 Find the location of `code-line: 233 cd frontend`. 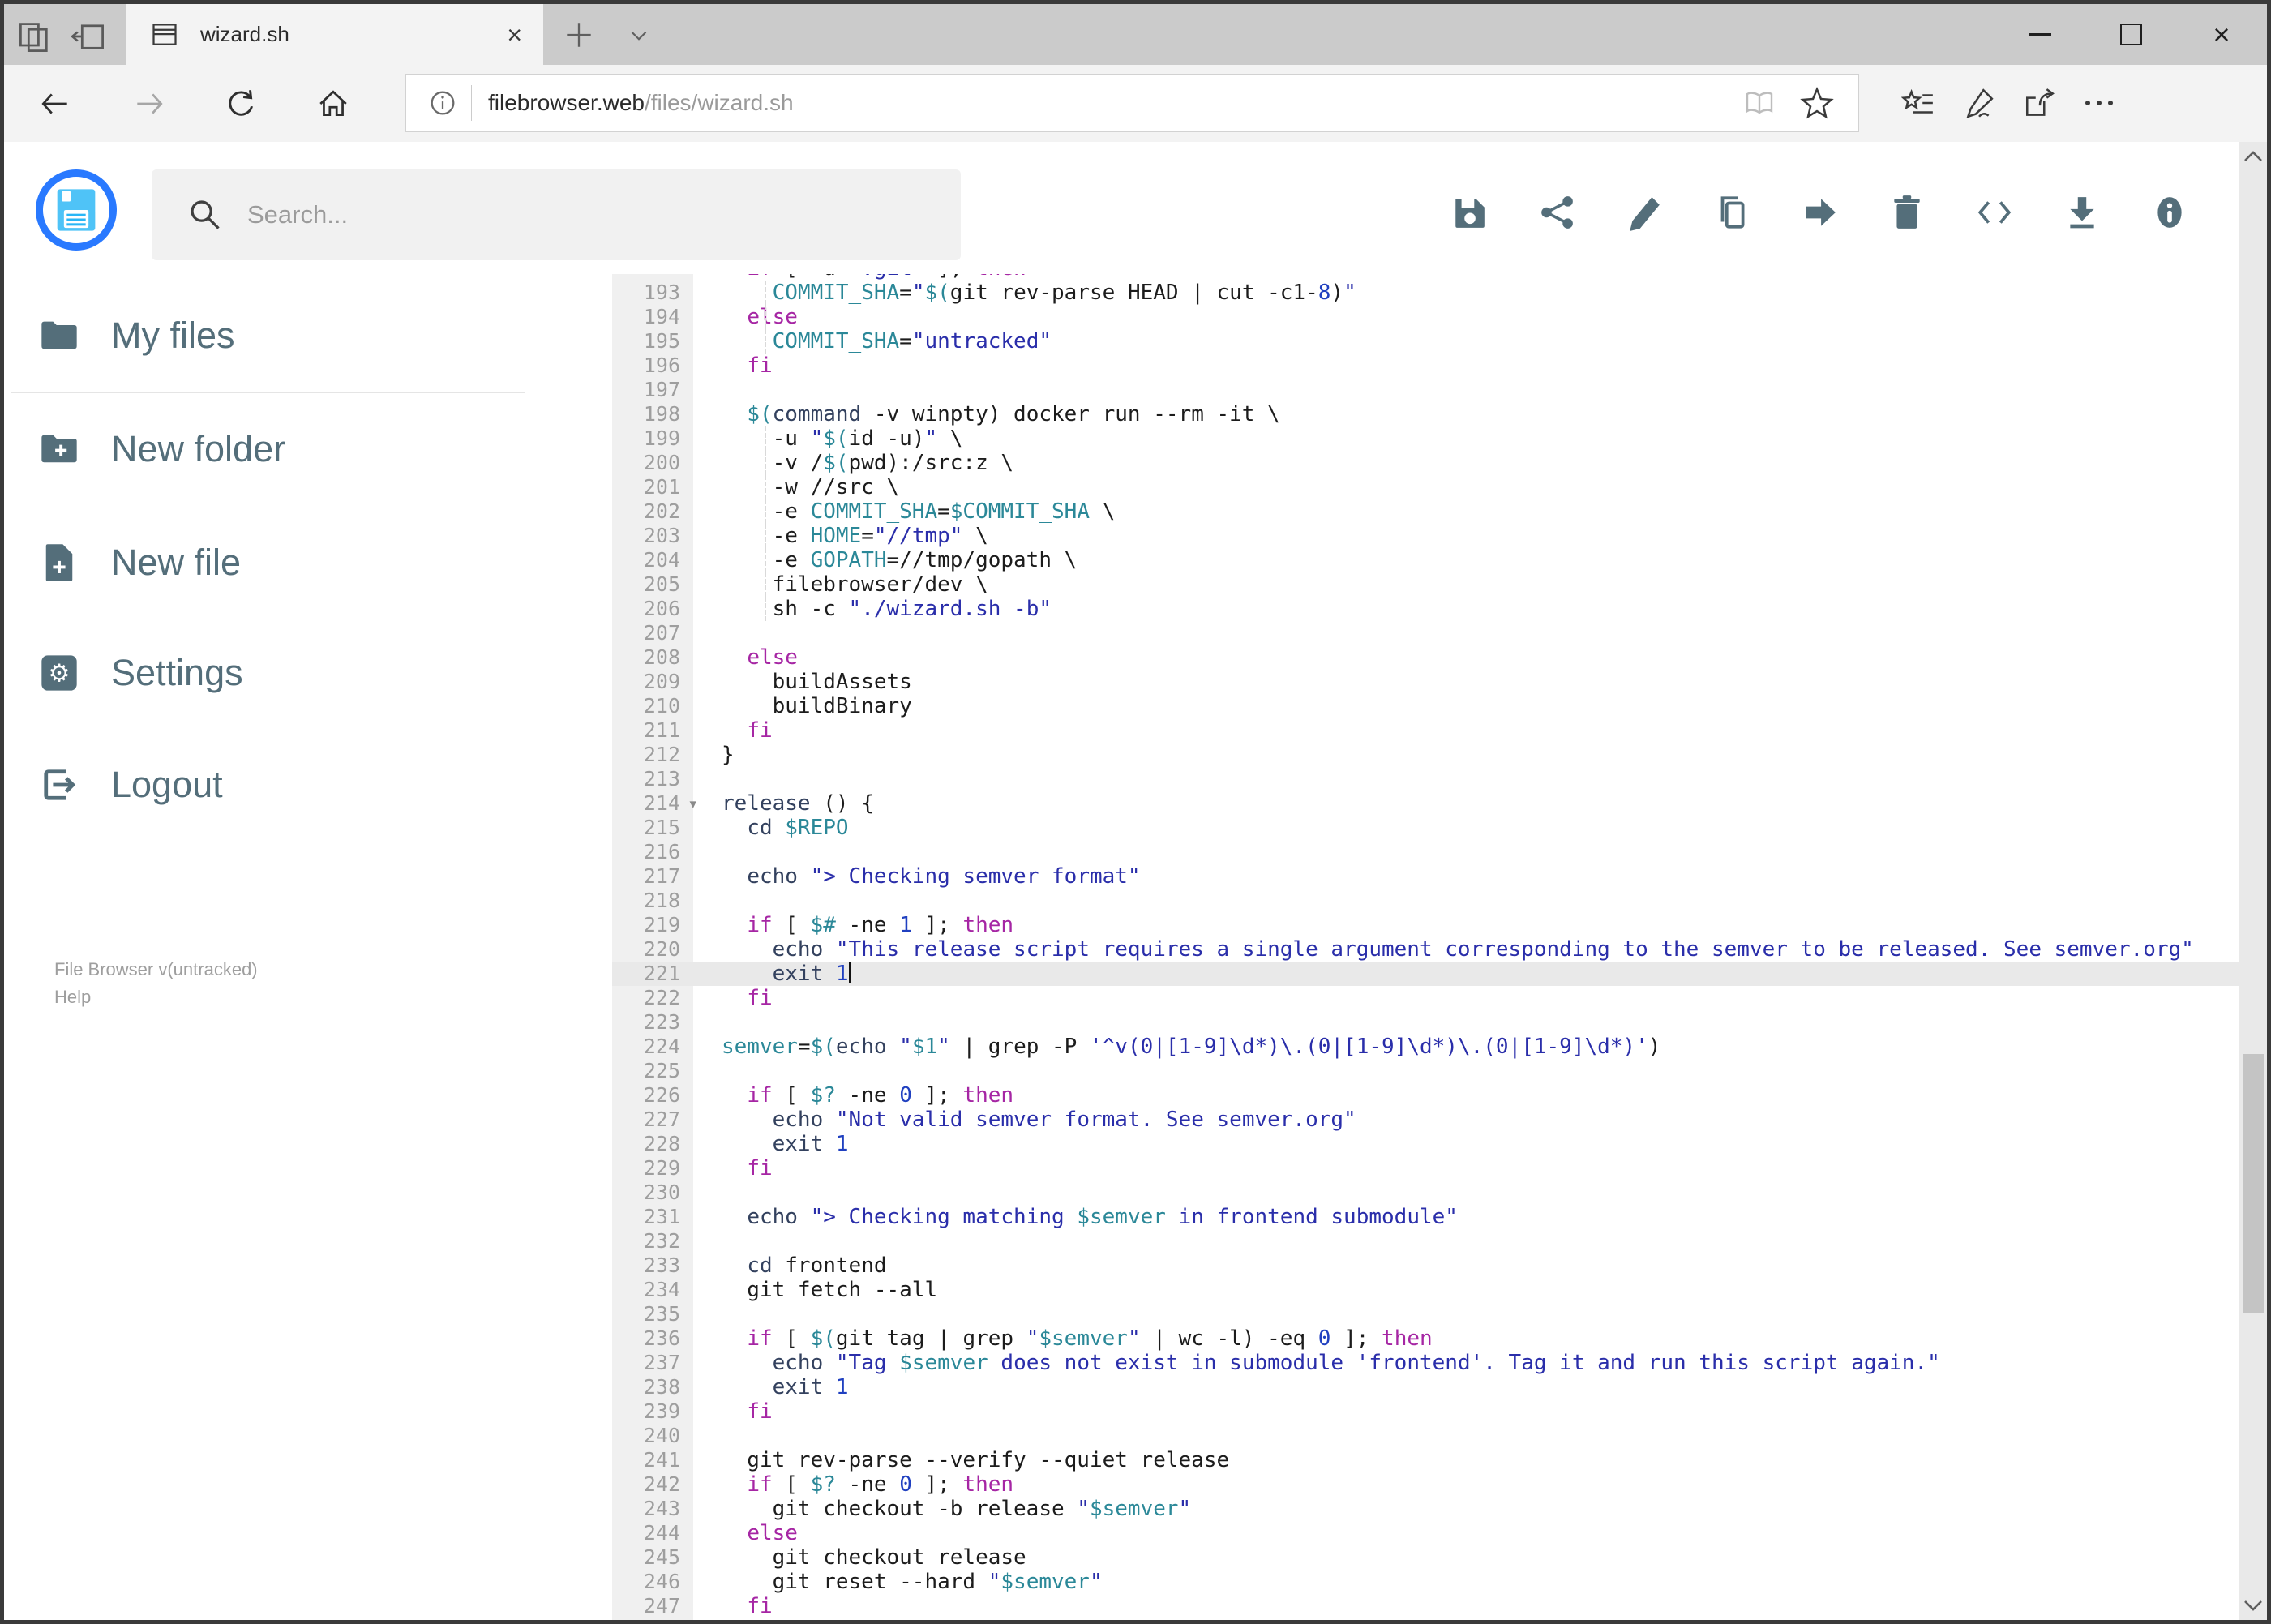

code-line: 233 cd frontend is located at coordinates (1425, 1266).